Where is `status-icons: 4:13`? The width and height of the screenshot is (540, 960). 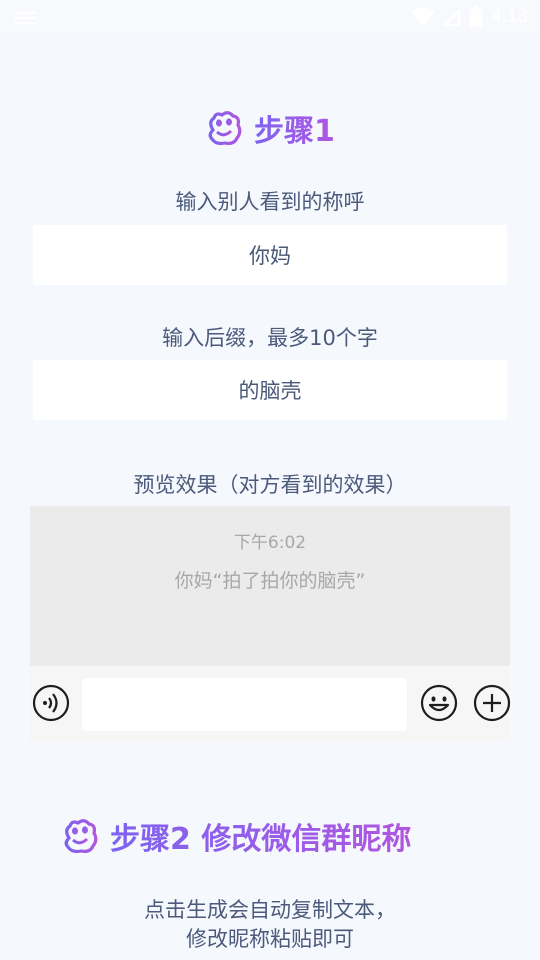
status-icons: 4:13 is located at coordinates (469, 17).